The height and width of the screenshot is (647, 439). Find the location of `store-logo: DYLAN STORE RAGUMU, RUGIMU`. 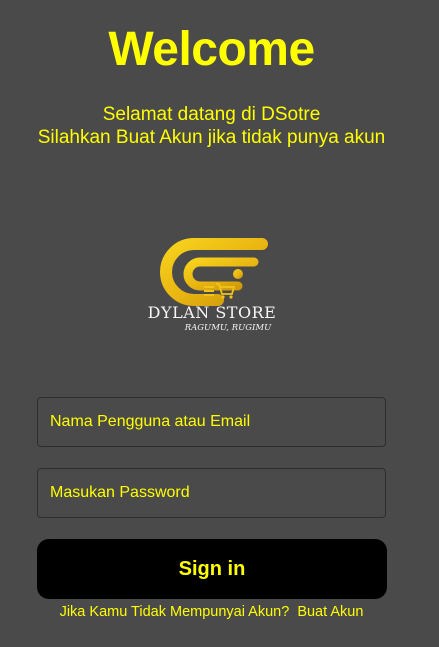

store-logo: DYLAN STORE RAGUMU, RUGIMU is located at coordinates (212, 281).